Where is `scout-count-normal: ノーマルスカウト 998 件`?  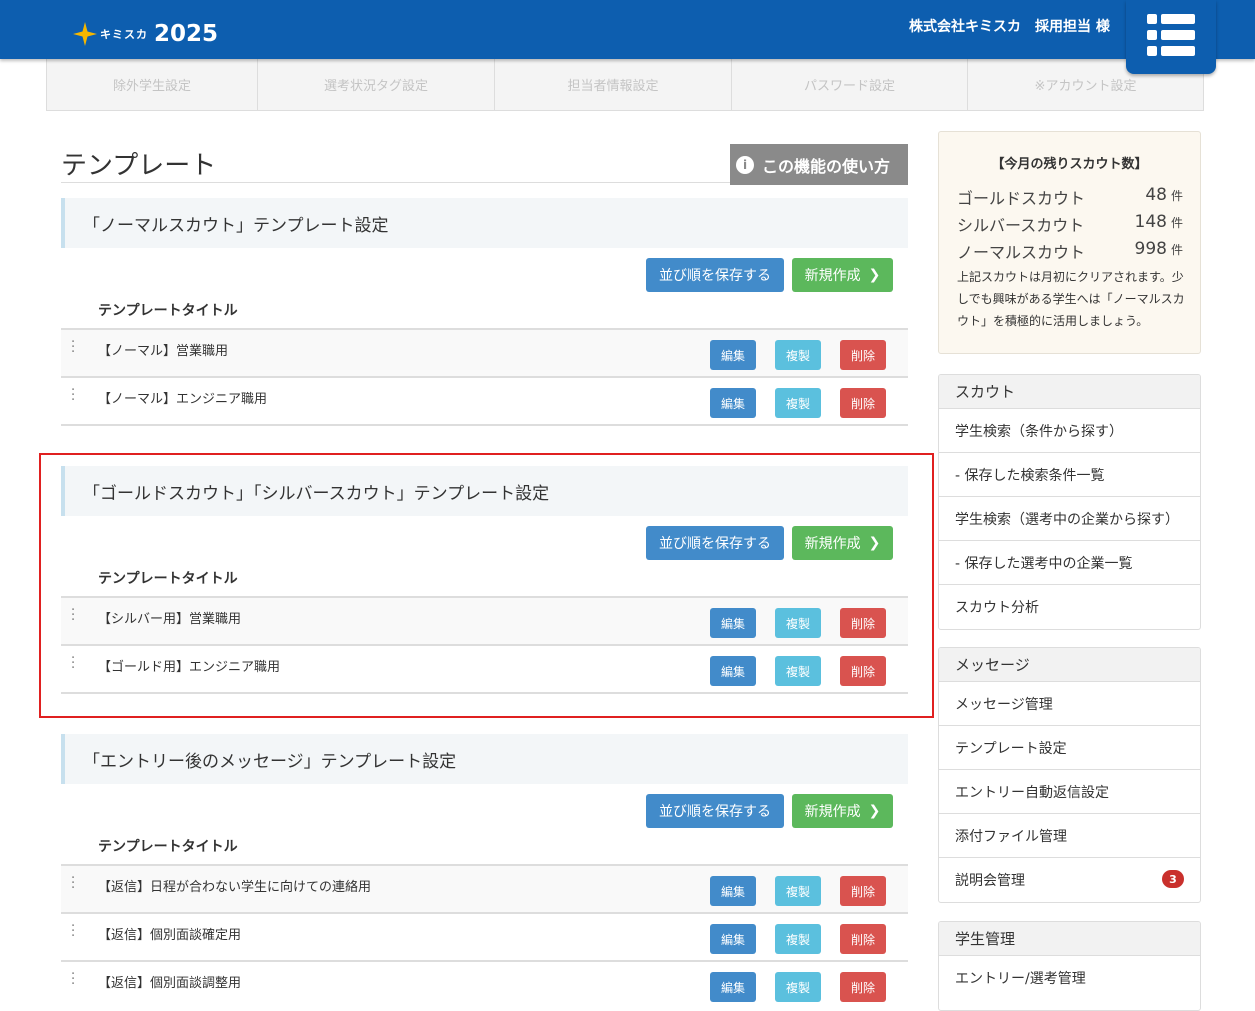 scout-count-normal: ノーマルスカウト 998 件 is located at coordinates (1070, 251).